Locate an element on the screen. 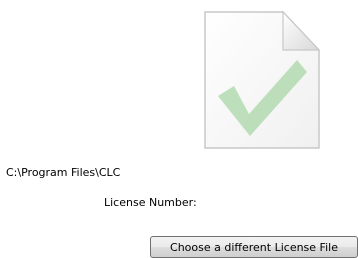  choose-license-file-button: Choose a different License File is located at coordinates (254, 247).